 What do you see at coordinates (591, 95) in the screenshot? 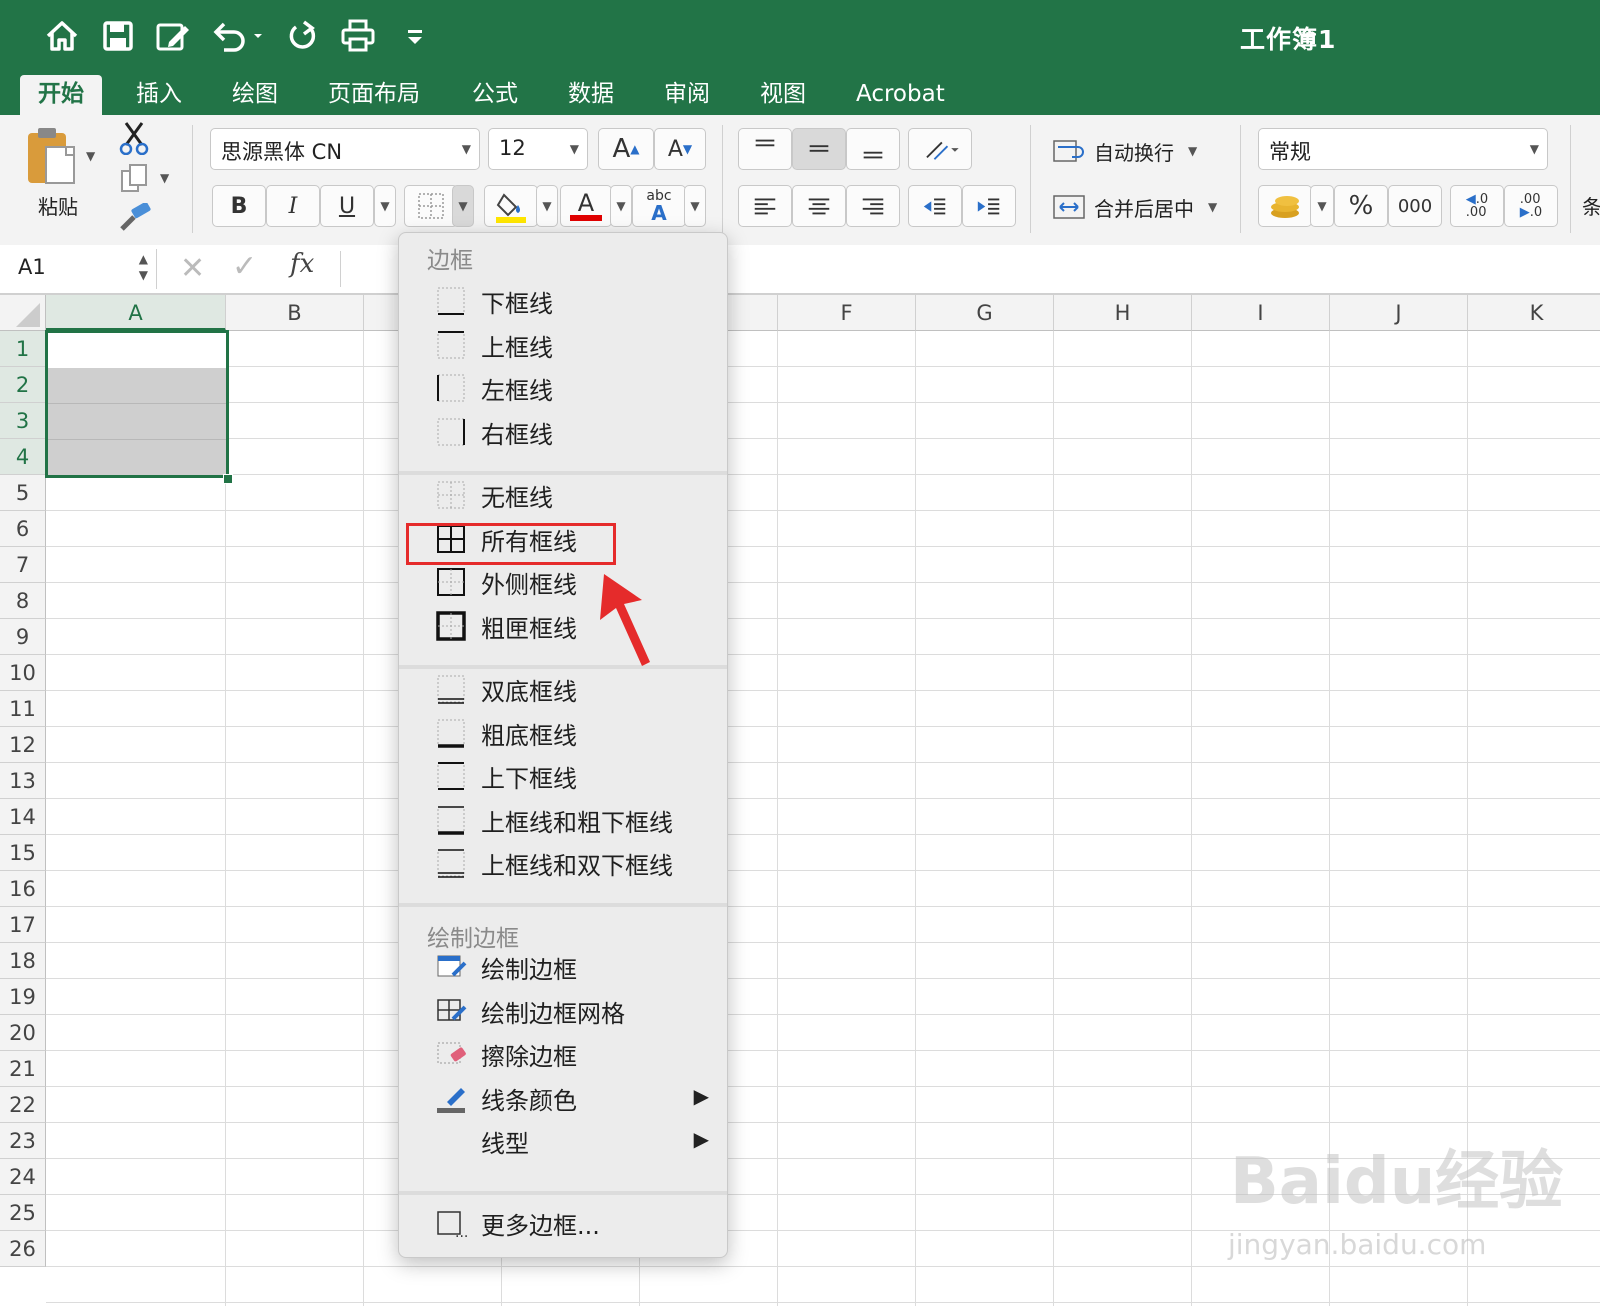
I see `tab-data: 数据` at bounding box center [591, 95].